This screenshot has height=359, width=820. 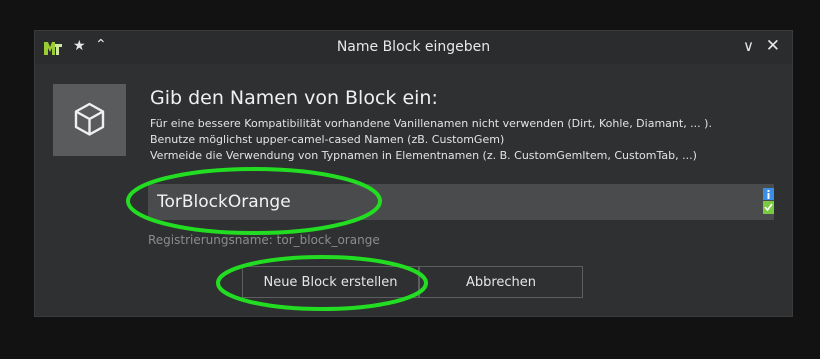 I want to click on block-type-icon-box, so click(x=89, y=120).